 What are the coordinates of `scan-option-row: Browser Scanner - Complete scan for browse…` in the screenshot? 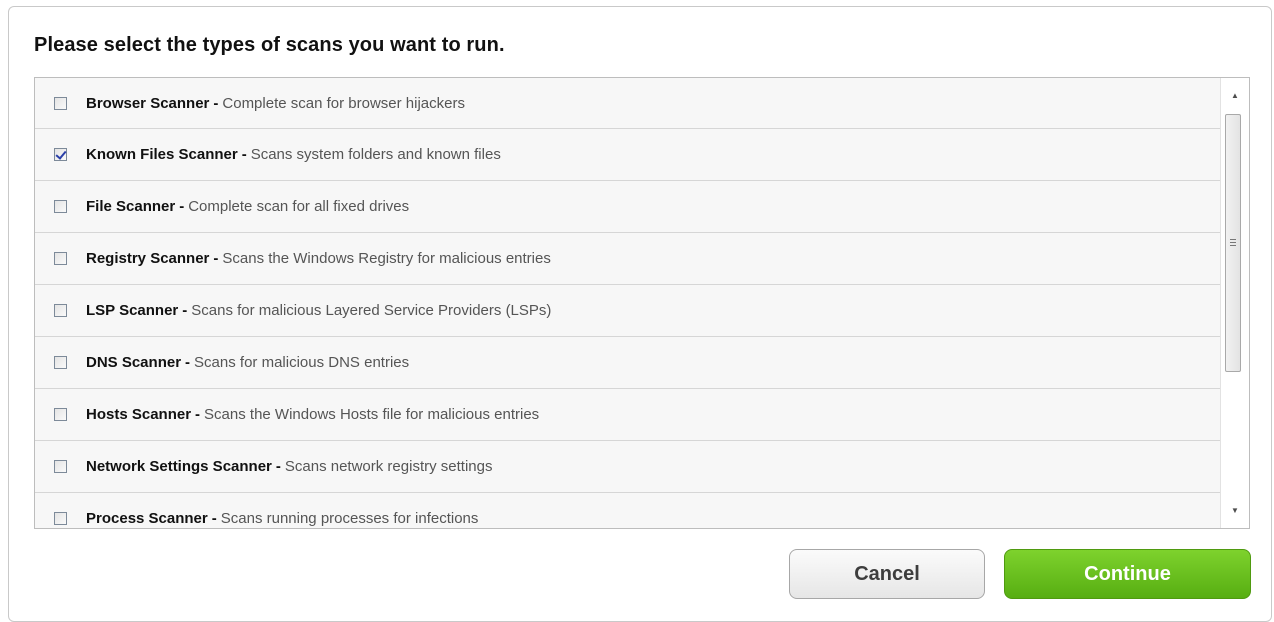 It's located at (627, 103).